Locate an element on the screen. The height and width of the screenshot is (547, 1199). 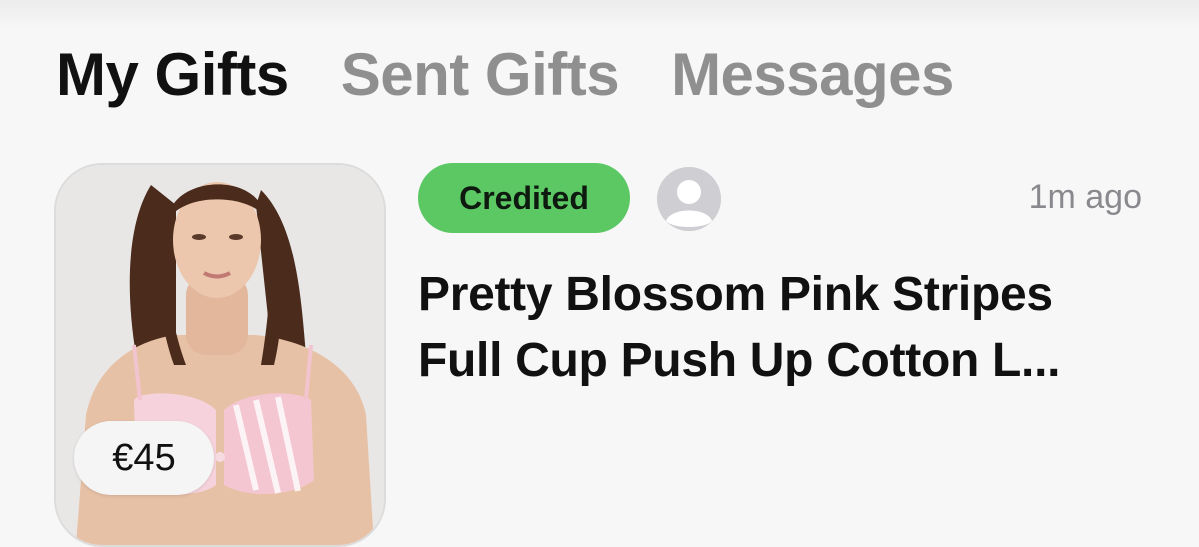
tab-sent-gifts: Sent Gifts is located at coordinates (480, 74).